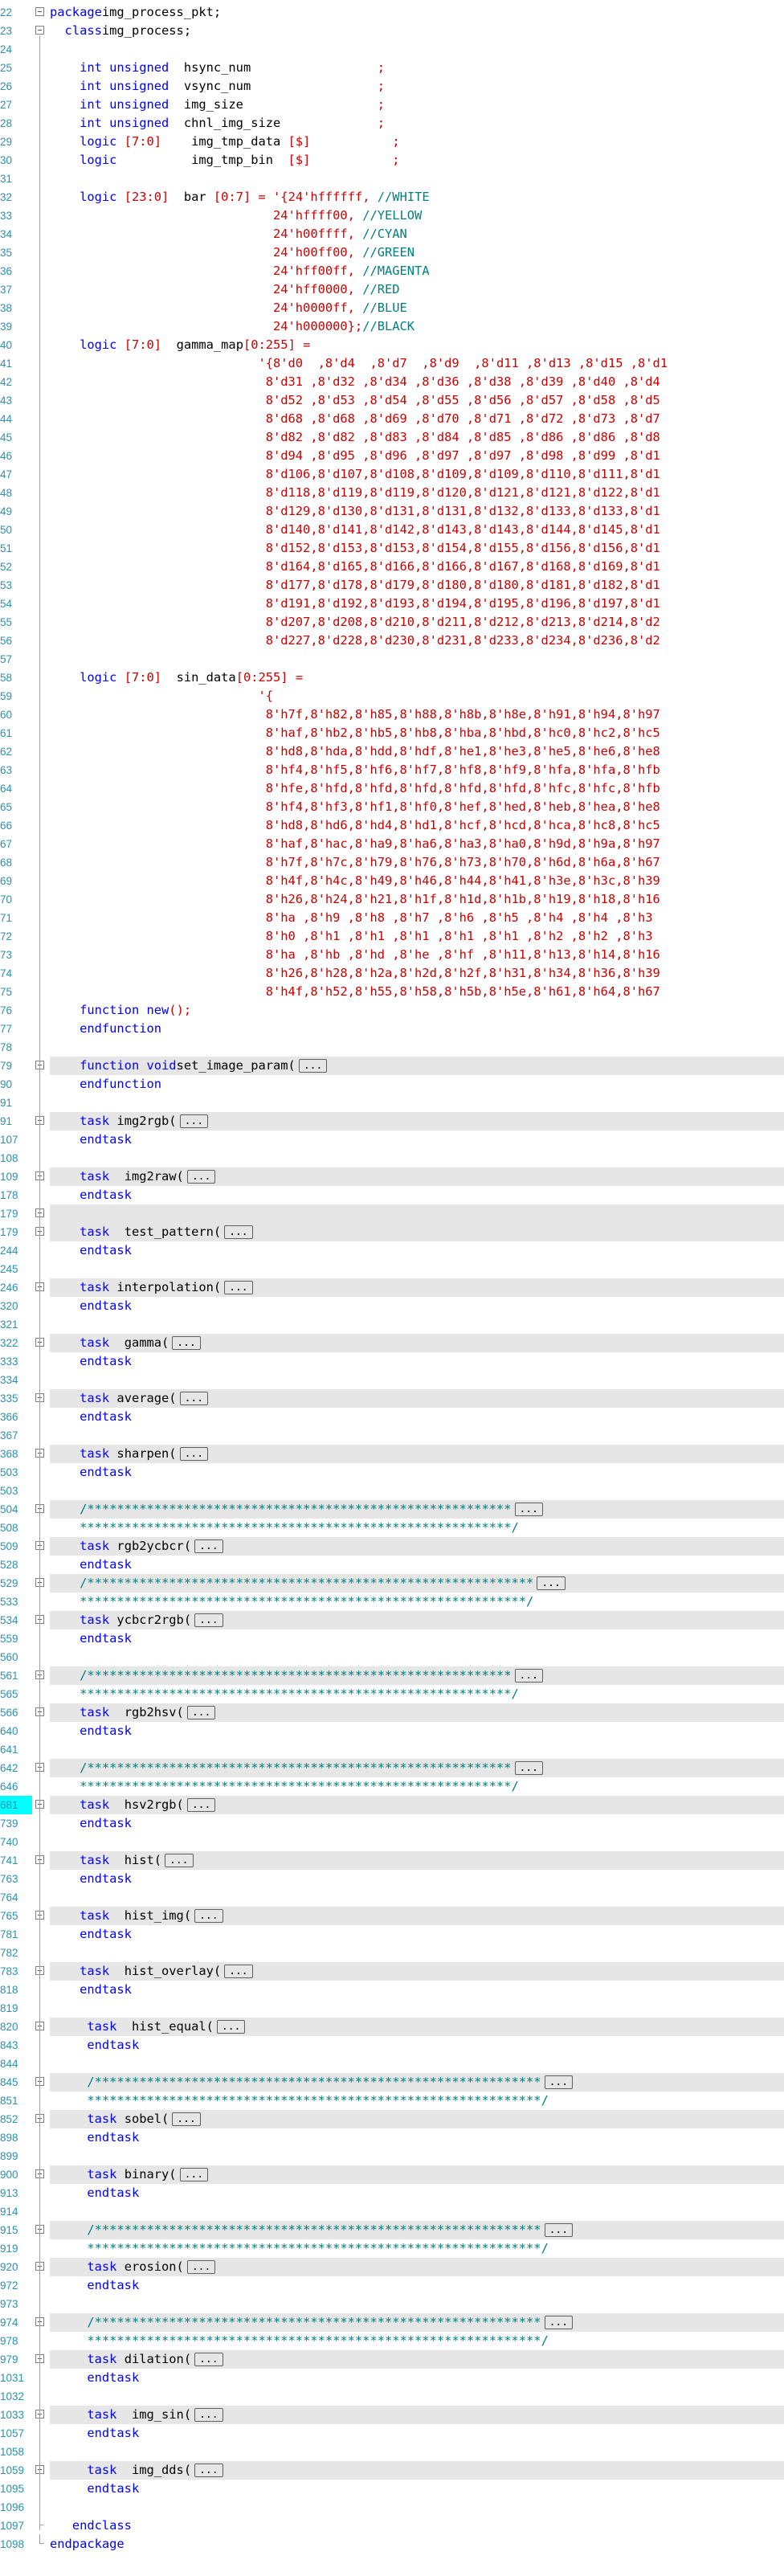  Describe the element at coordinates (392, 1657) in the screenshot. I see `code-line: 560` at that location.